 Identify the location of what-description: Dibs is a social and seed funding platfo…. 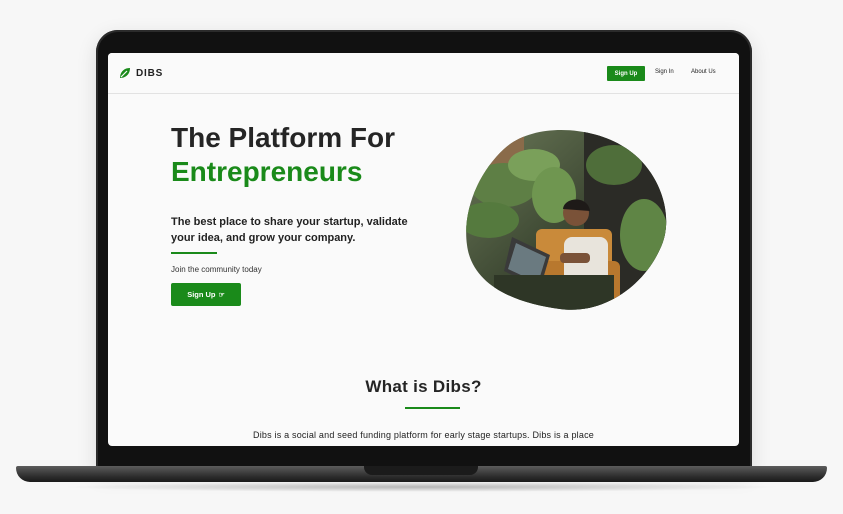
(423, 435).